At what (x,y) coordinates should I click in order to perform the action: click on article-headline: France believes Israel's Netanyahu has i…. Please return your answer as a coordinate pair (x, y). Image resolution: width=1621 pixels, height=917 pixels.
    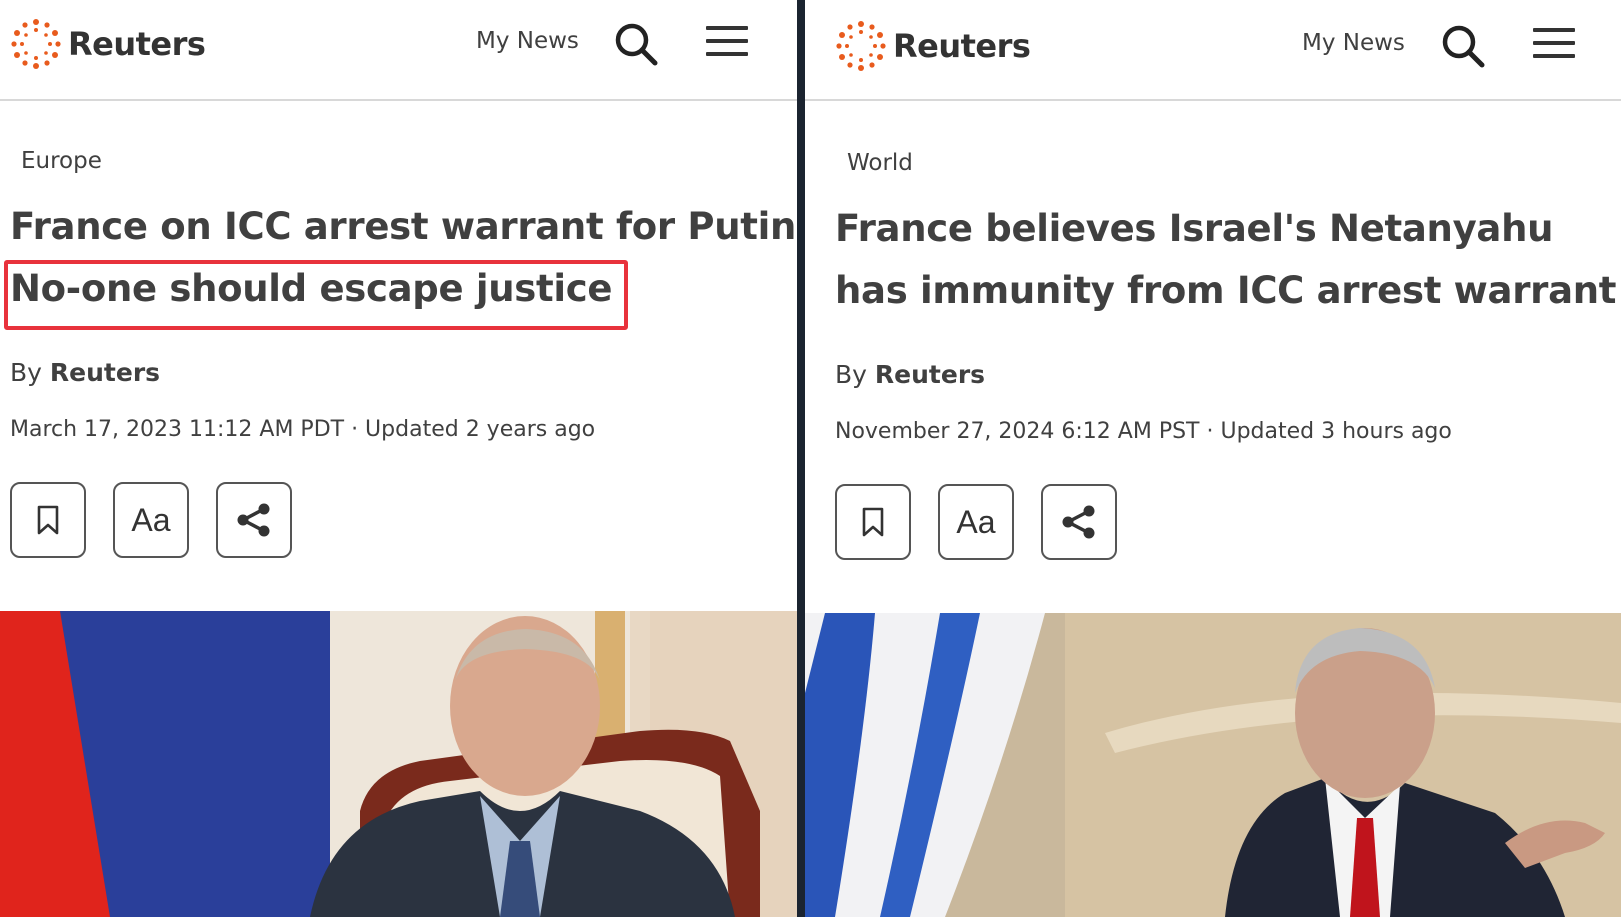
    Looking at the image, I should click on (1226, 260).